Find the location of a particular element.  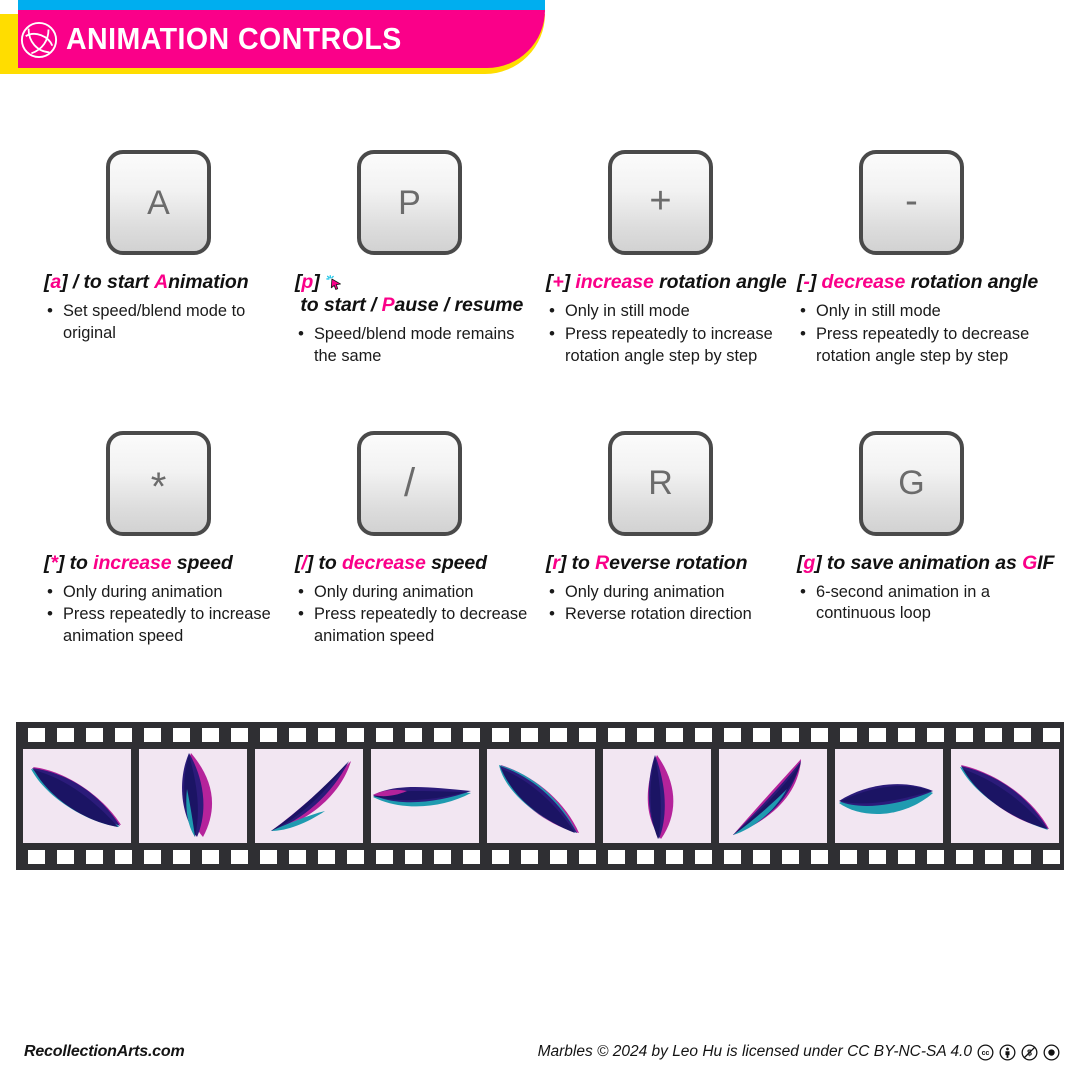

key-g-keycap: G is located at coordinates (911, 483).